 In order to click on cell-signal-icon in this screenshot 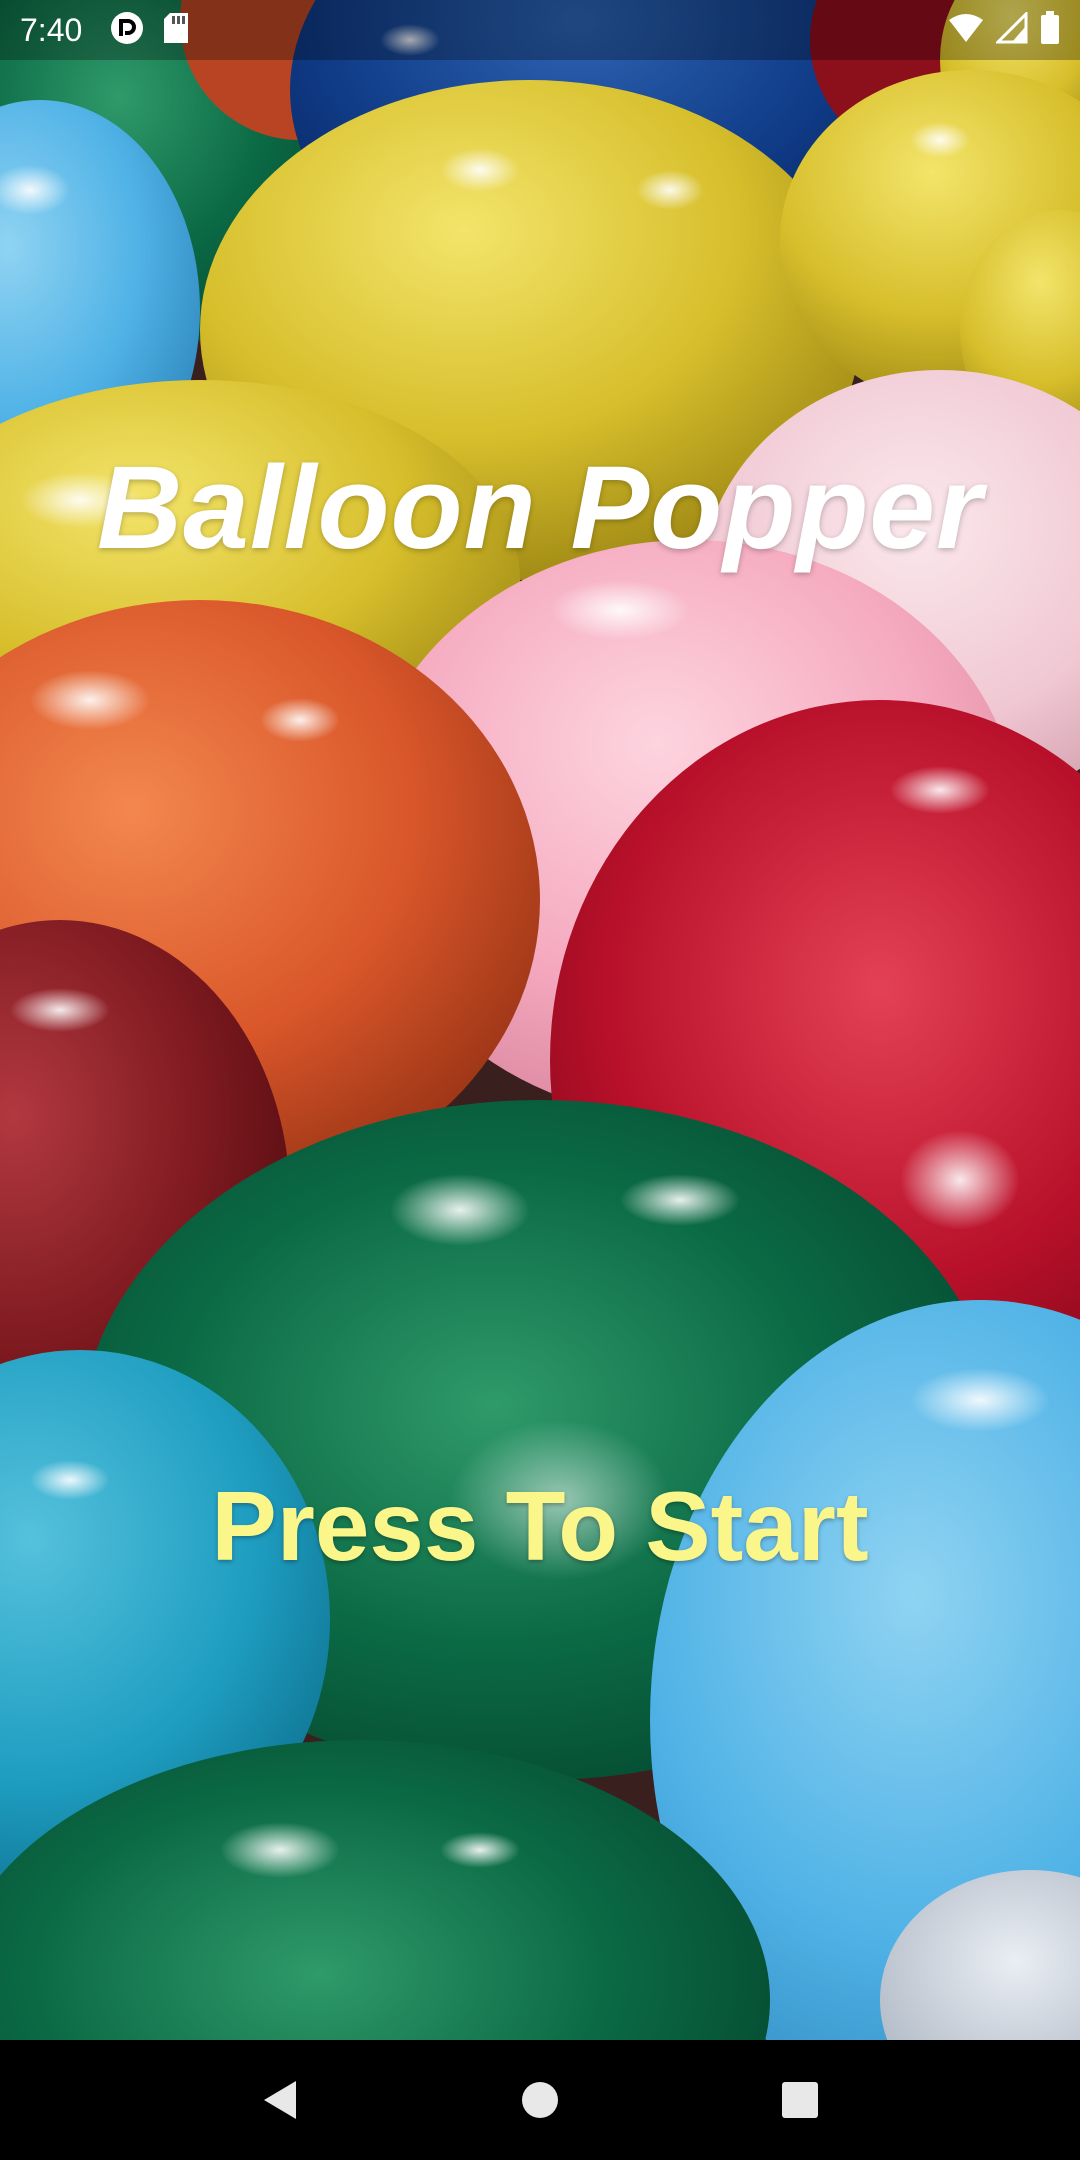, I will do `click(1011, 29)`.